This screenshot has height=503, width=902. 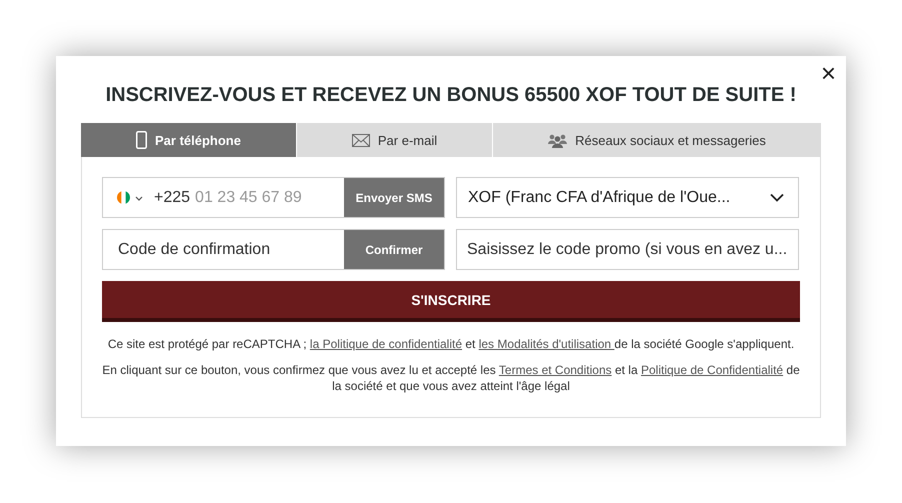 I want to click on flag-icon, so click(x=123, y=197).